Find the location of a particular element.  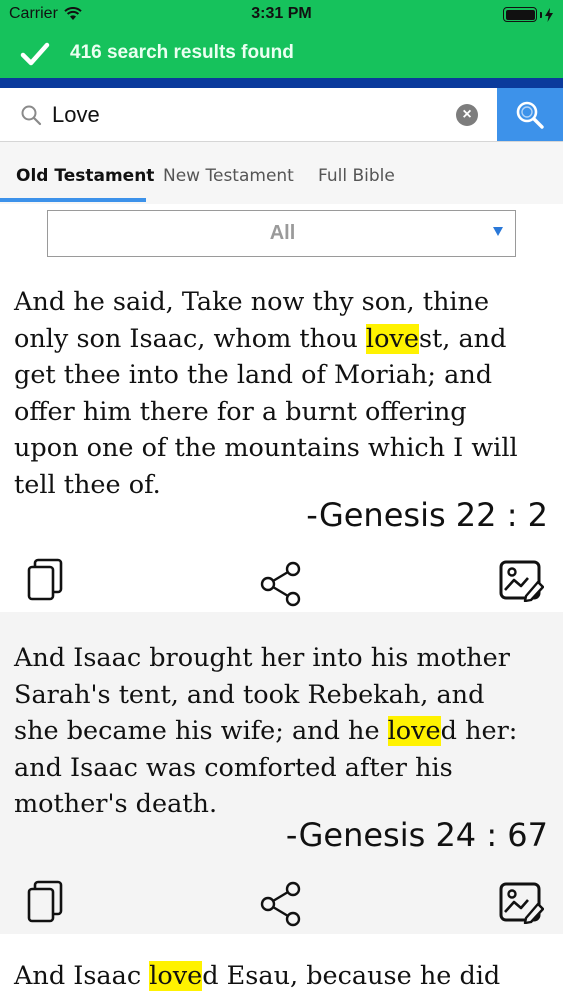

verse-line: and Isaac was comforted after his is located at coordinates (233, 767).